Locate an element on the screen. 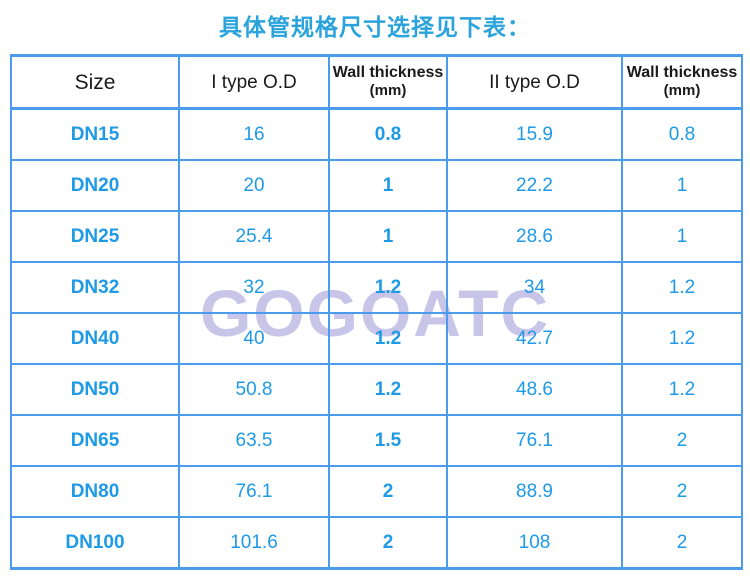 This screenshot has width=750, height=580. cell-size: DN20 is located at coordinates (95, 185).